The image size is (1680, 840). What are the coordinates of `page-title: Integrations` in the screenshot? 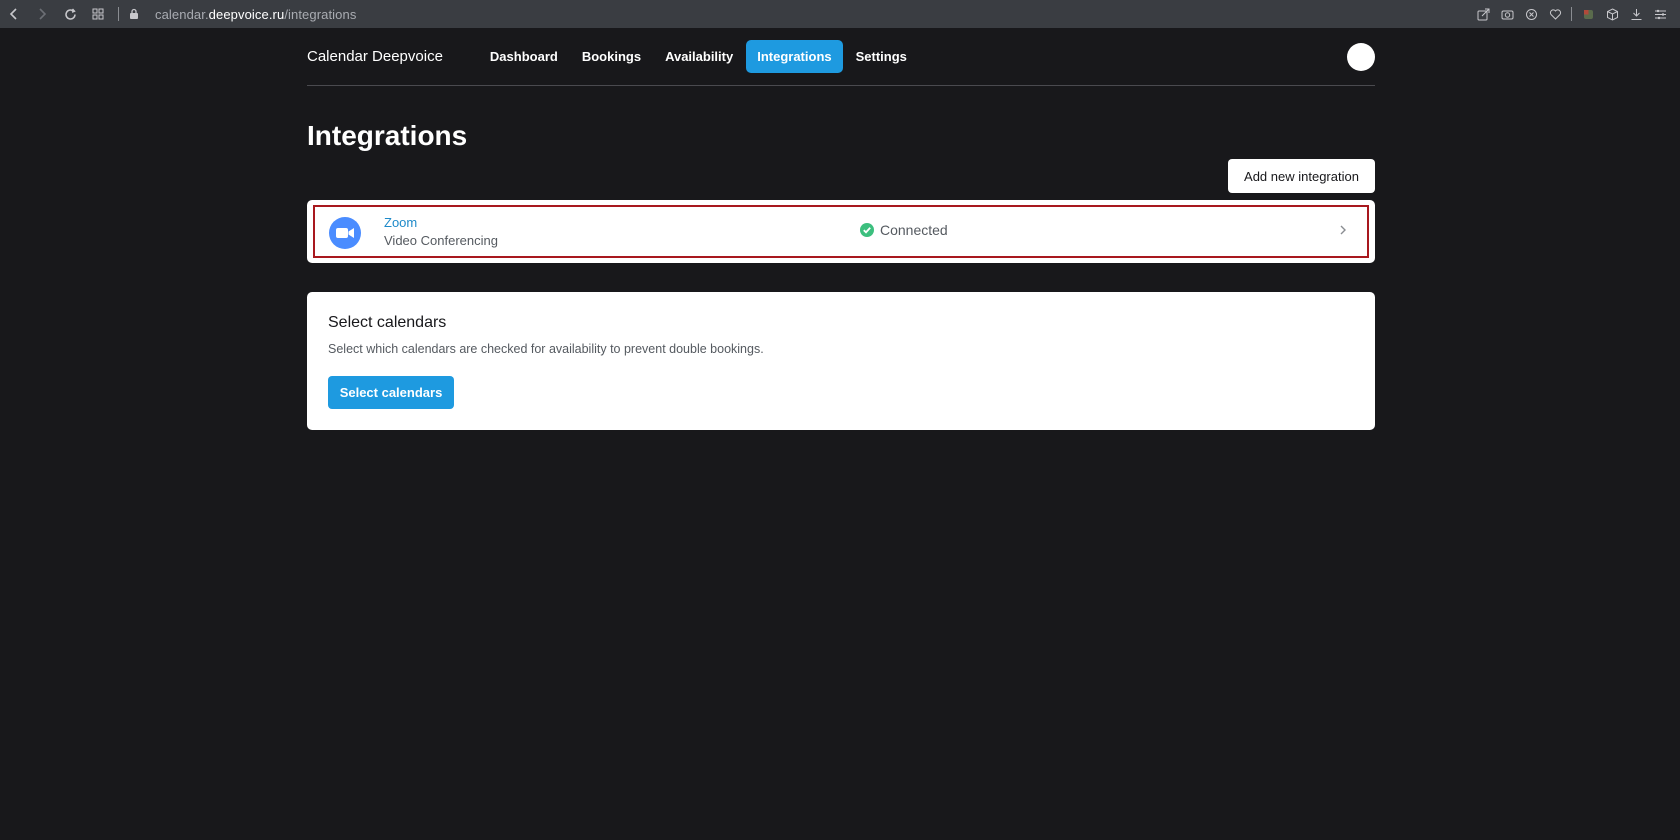 It's located at (387, 135).